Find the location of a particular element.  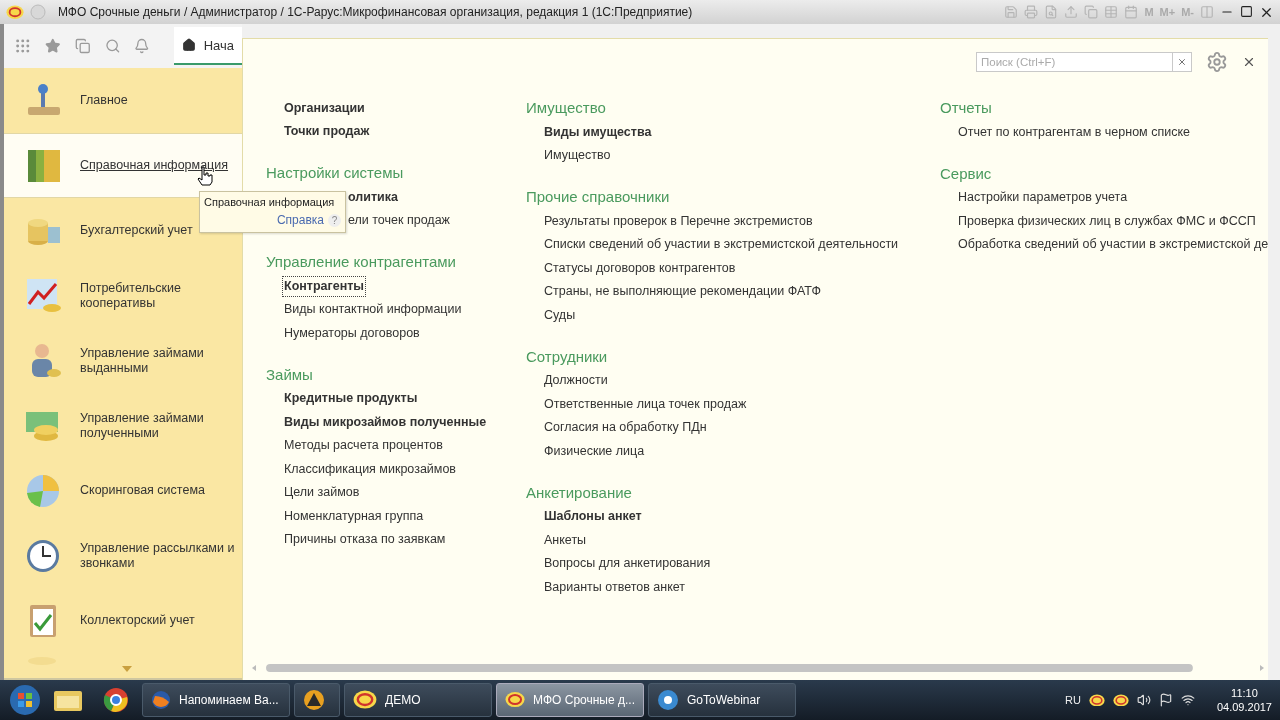

tooltip-title: Справочная информация is located at coordinates (269, 202).